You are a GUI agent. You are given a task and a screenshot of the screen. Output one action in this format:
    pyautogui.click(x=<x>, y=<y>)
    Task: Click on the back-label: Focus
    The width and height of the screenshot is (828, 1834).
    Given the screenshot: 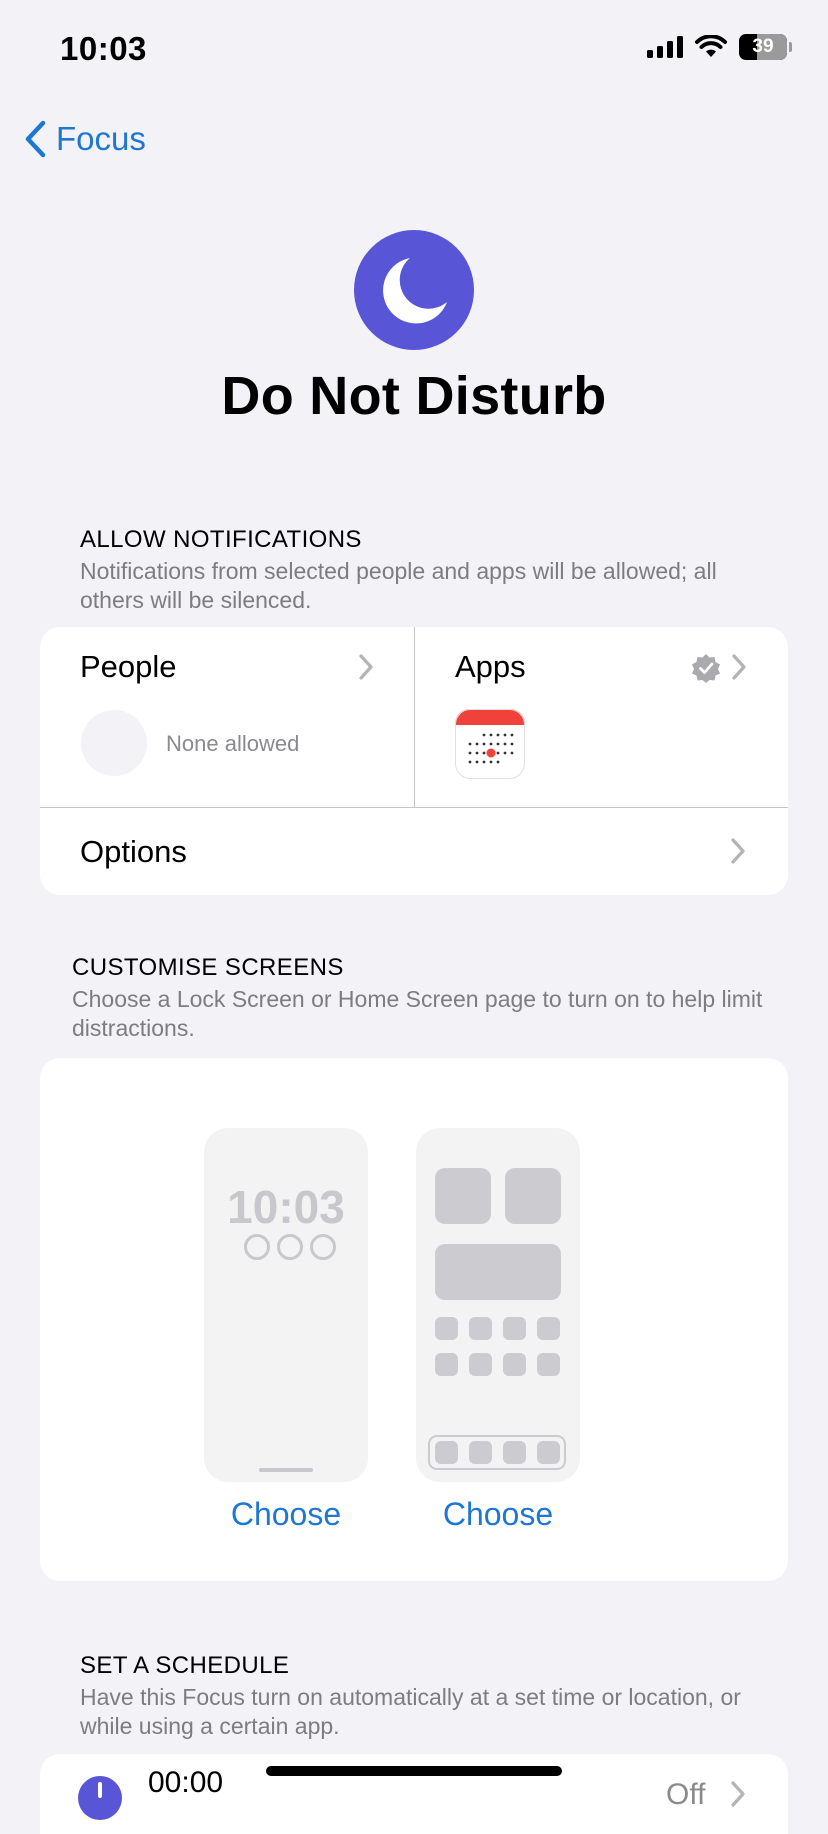 What is the action you would take?
    pyautogui.click(x=101, y=138)
    